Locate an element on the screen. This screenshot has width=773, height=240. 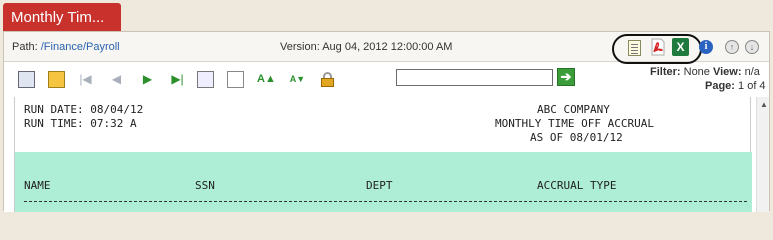
version-info: Version: Aug 04, 2012 12:00:00 AM is located at coordinates (366, 47).